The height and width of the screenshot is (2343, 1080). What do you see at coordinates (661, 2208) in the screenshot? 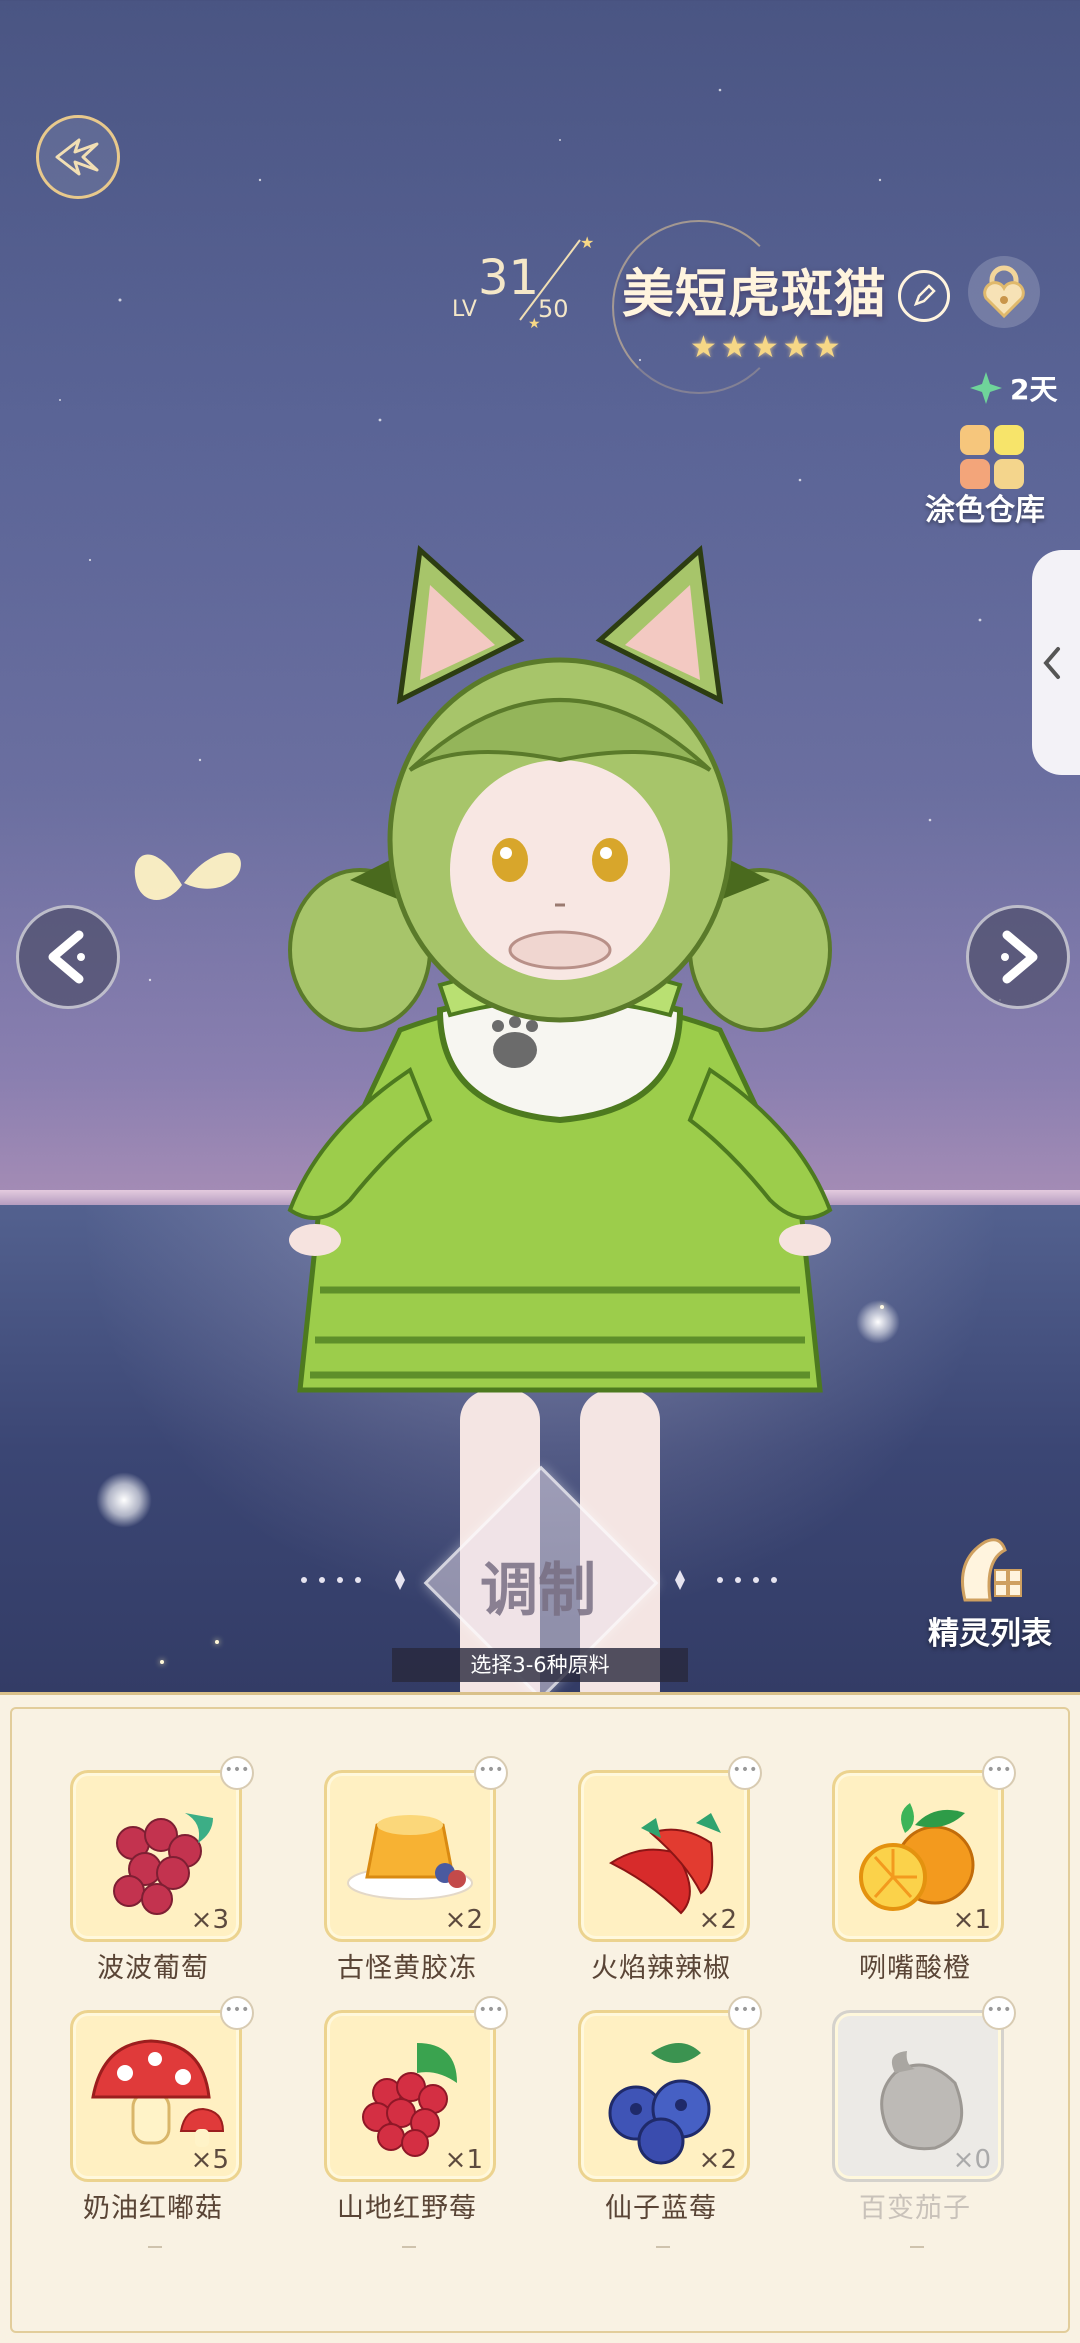
I see `ingredient-name: 仙子蓝莓` at bounding box center [661, 2208].